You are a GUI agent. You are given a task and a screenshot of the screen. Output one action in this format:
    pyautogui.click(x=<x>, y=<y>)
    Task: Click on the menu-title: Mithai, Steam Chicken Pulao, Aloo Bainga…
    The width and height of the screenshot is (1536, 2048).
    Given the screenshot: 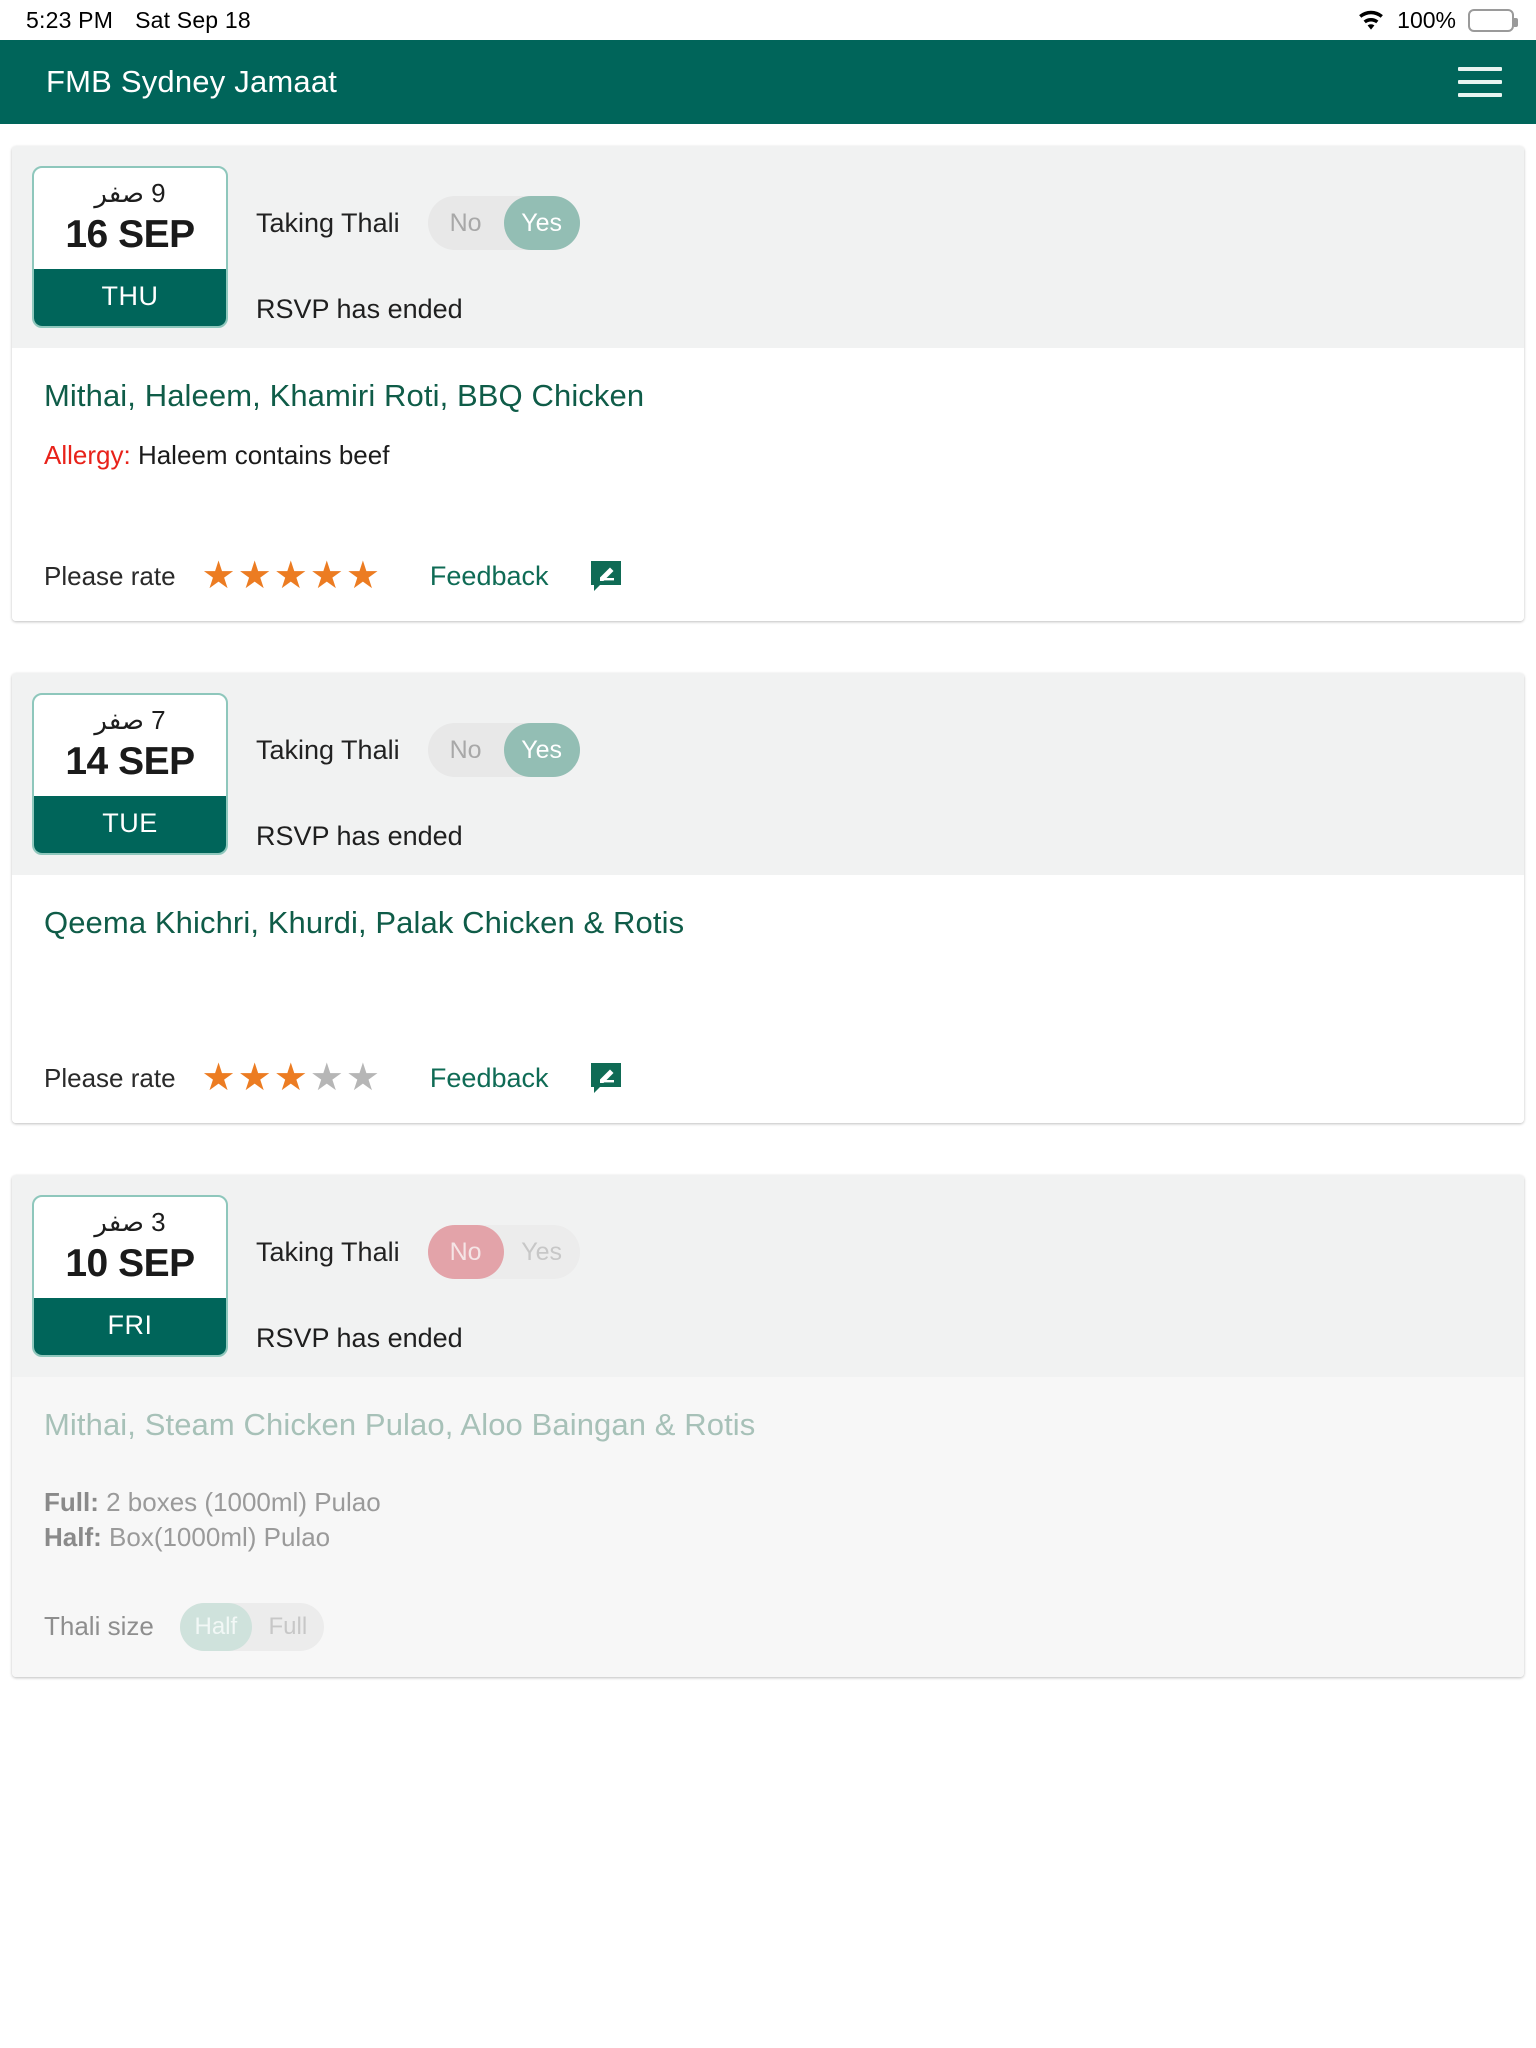 What is the action you would take?
    pyautogui.click(x=400, y=1424)
    